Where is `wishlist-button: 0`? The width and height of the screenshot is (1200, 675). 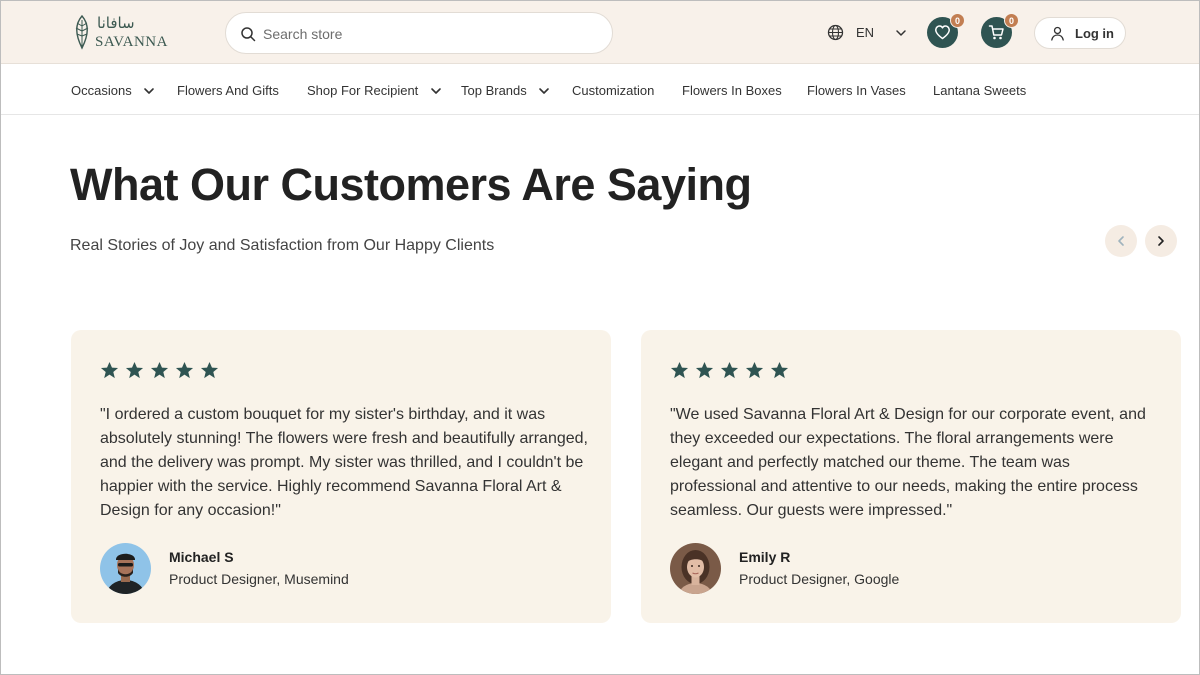 wishlist-button: 0 is located at coordinates (946, 30).